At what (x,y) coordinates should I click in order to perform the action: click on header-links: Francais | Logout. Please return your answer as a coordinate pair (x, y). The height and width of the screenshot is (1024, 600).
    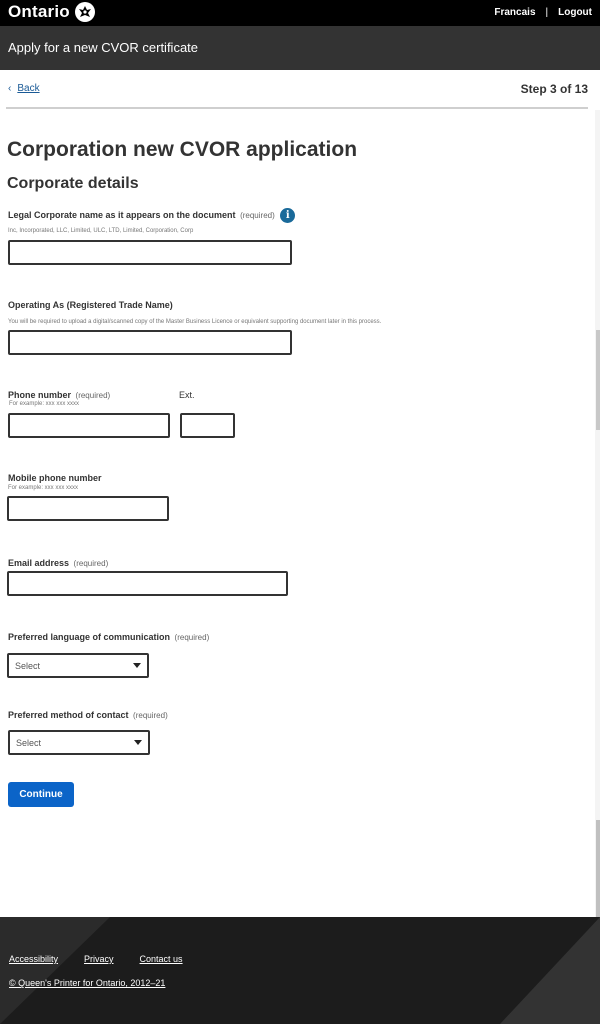
    Looking at the image, I should click on (543, 12).